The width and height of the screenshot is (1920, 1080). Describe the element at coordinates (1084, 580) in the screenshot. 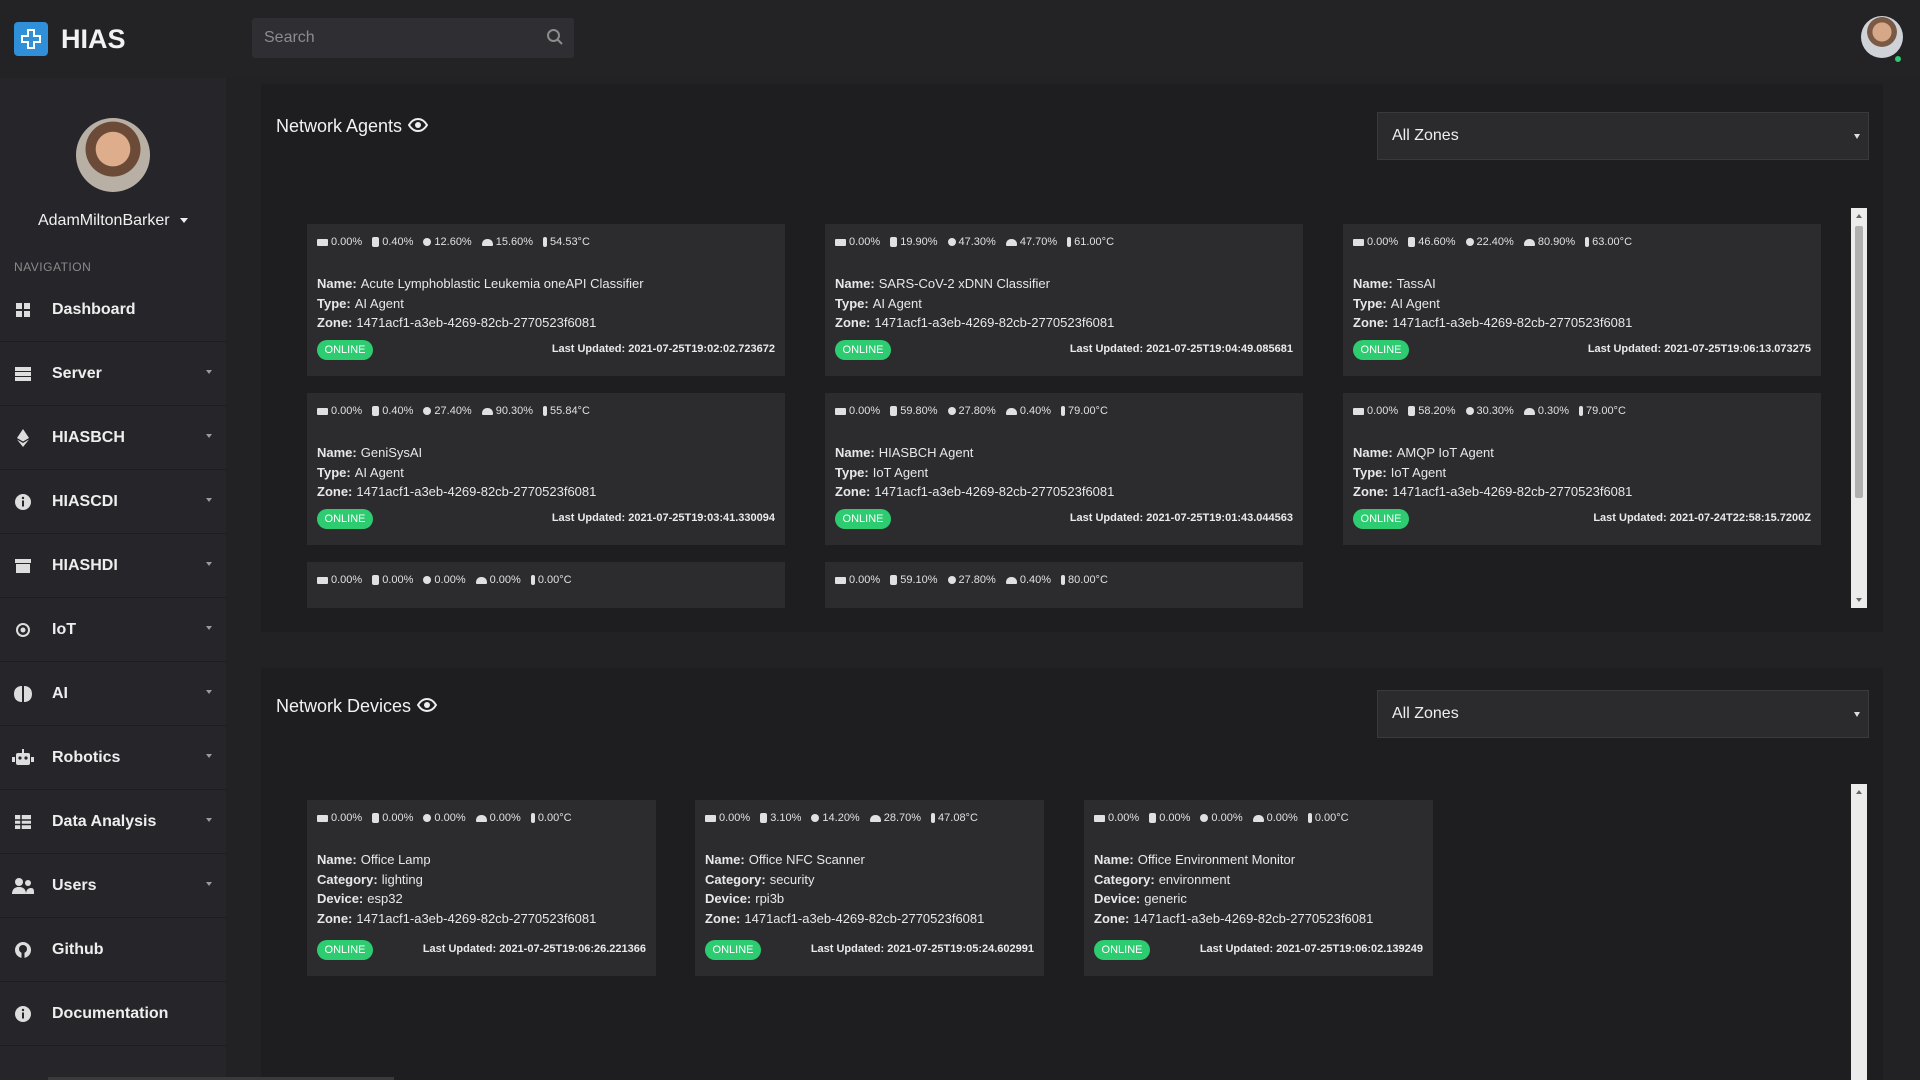

I see `stat-item: 80.00°C` at that location.